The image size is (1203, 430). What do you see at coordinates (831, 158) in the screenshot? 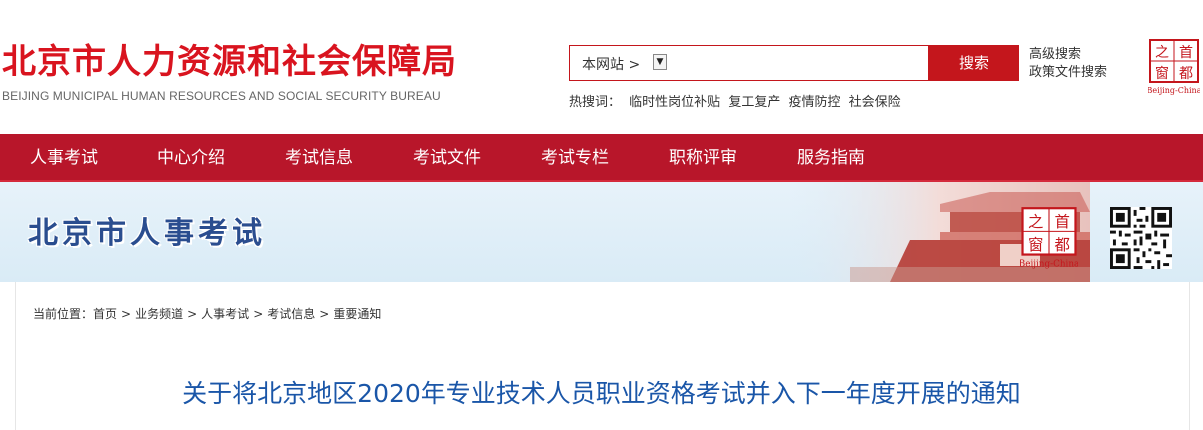
I see `nav-item-service-guide: 服务指南` at bounding box center [831, 158].